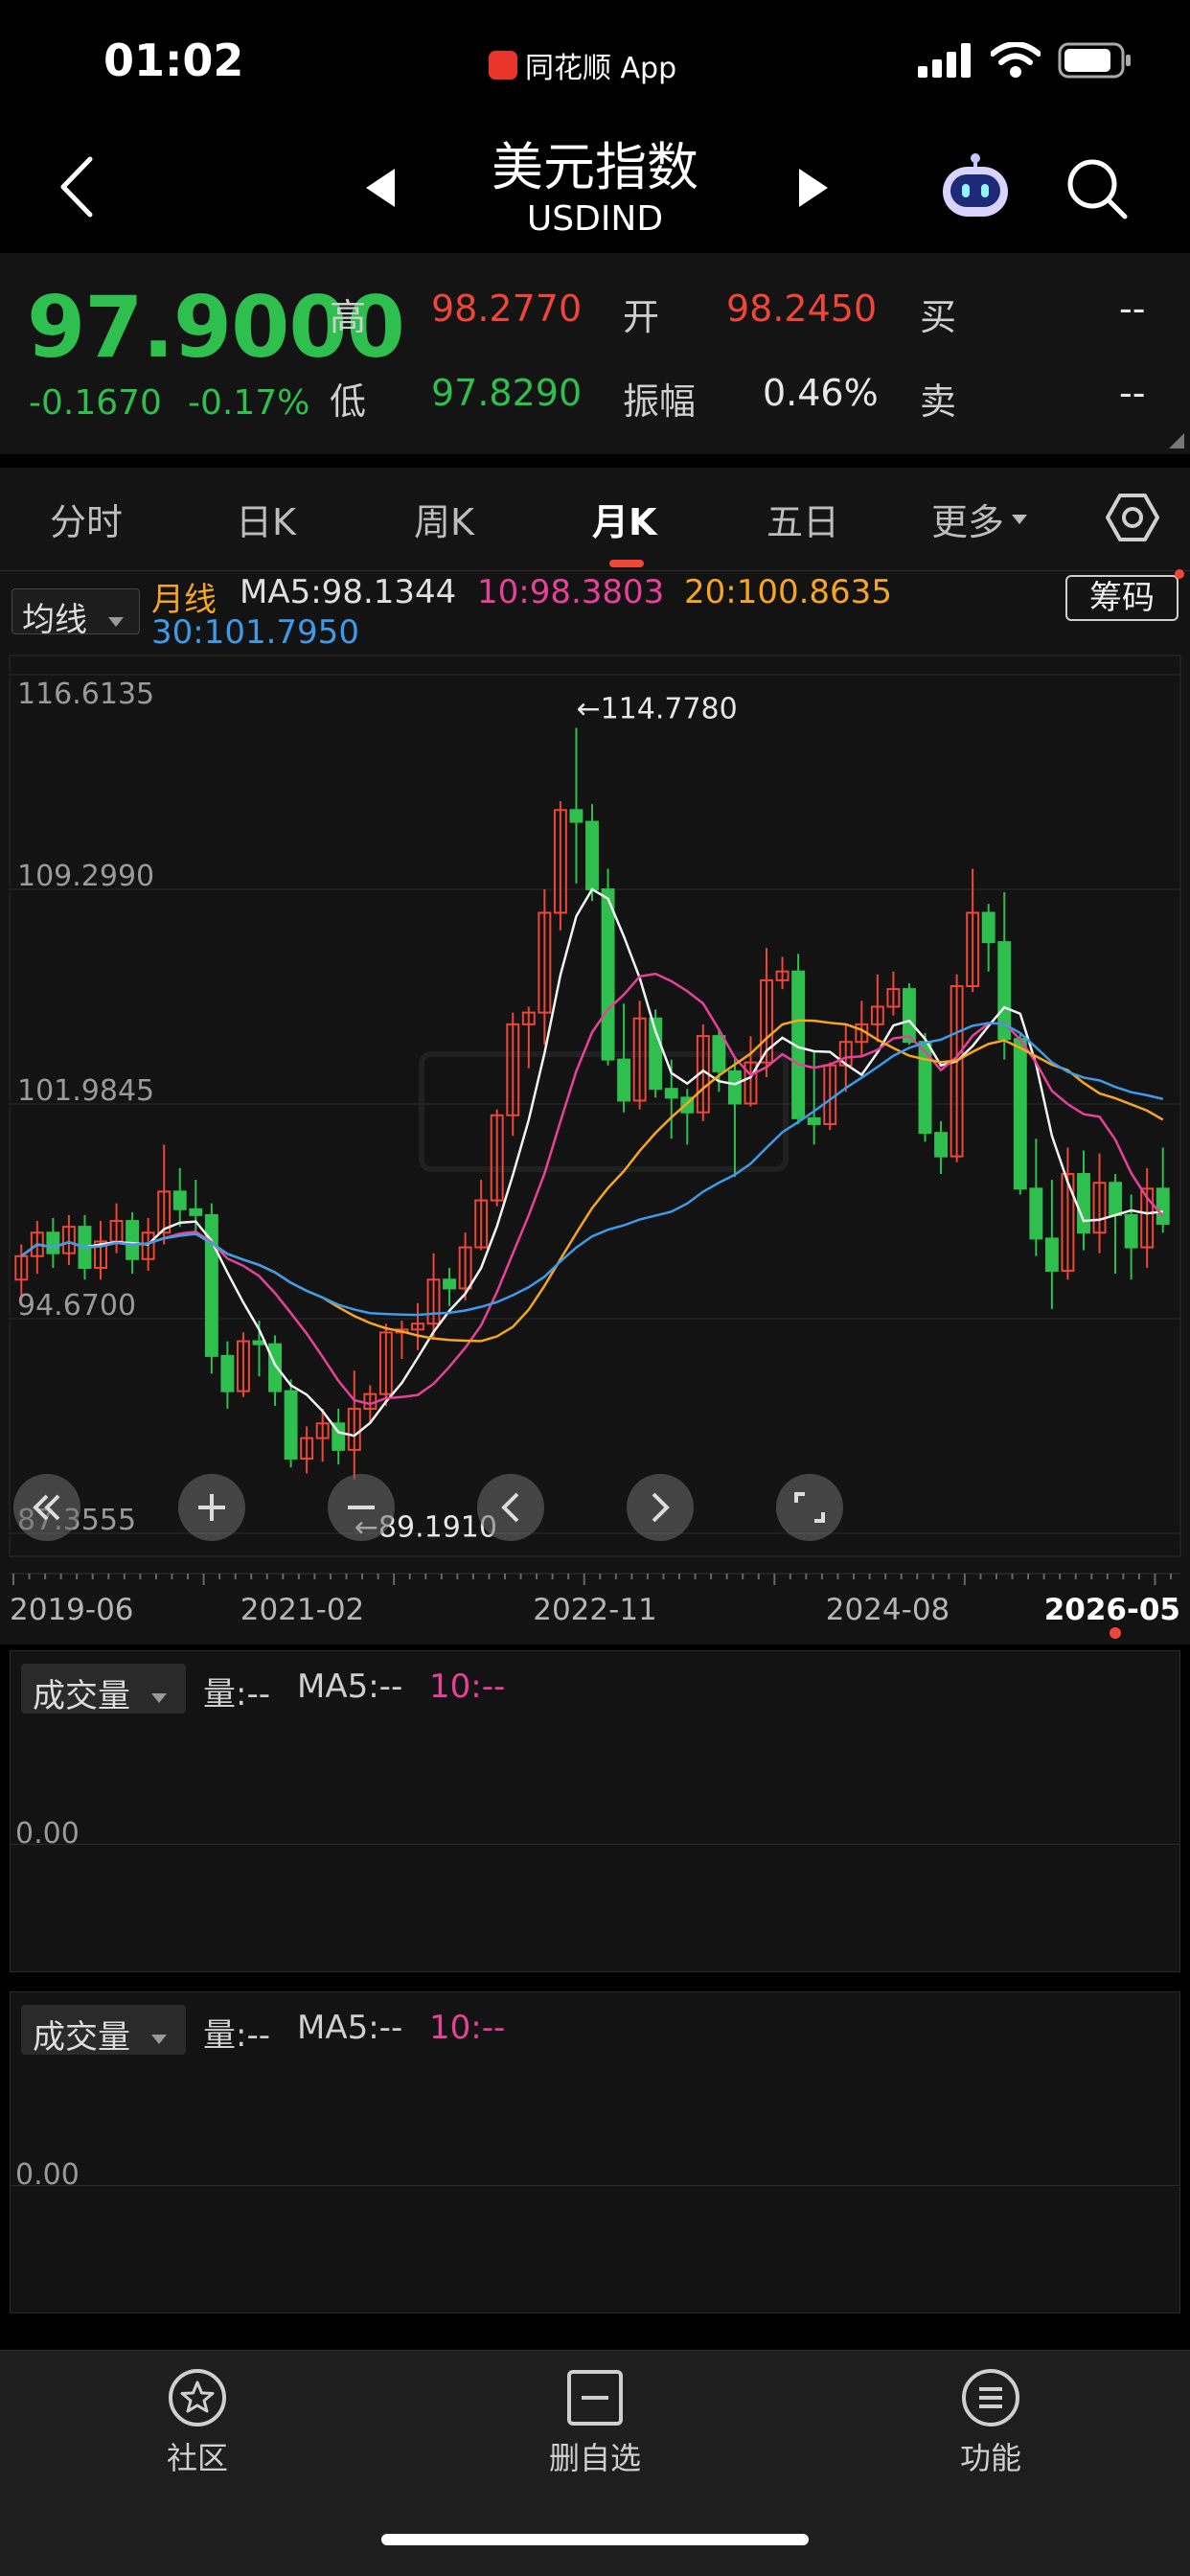 The width and height of the screenshot is (1190, 2576). Describe the element at coordinates (76, 1305) in the screenshot. I see `y-tick-label: 94.6700` at that location.